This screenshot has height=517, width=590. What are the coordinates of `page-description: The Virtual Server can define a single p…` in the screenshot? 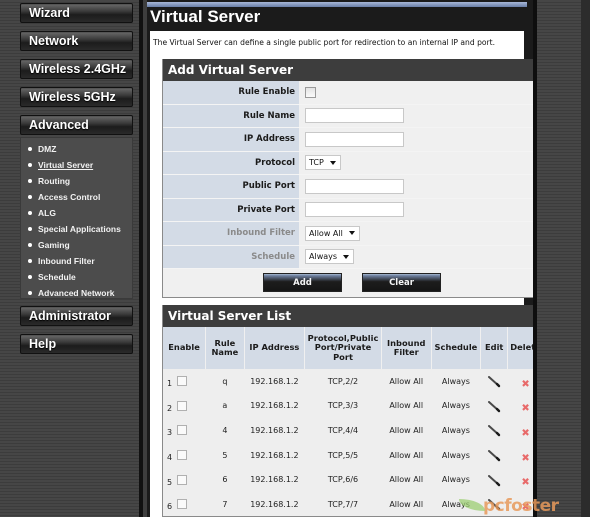 It's located at (324, 42).